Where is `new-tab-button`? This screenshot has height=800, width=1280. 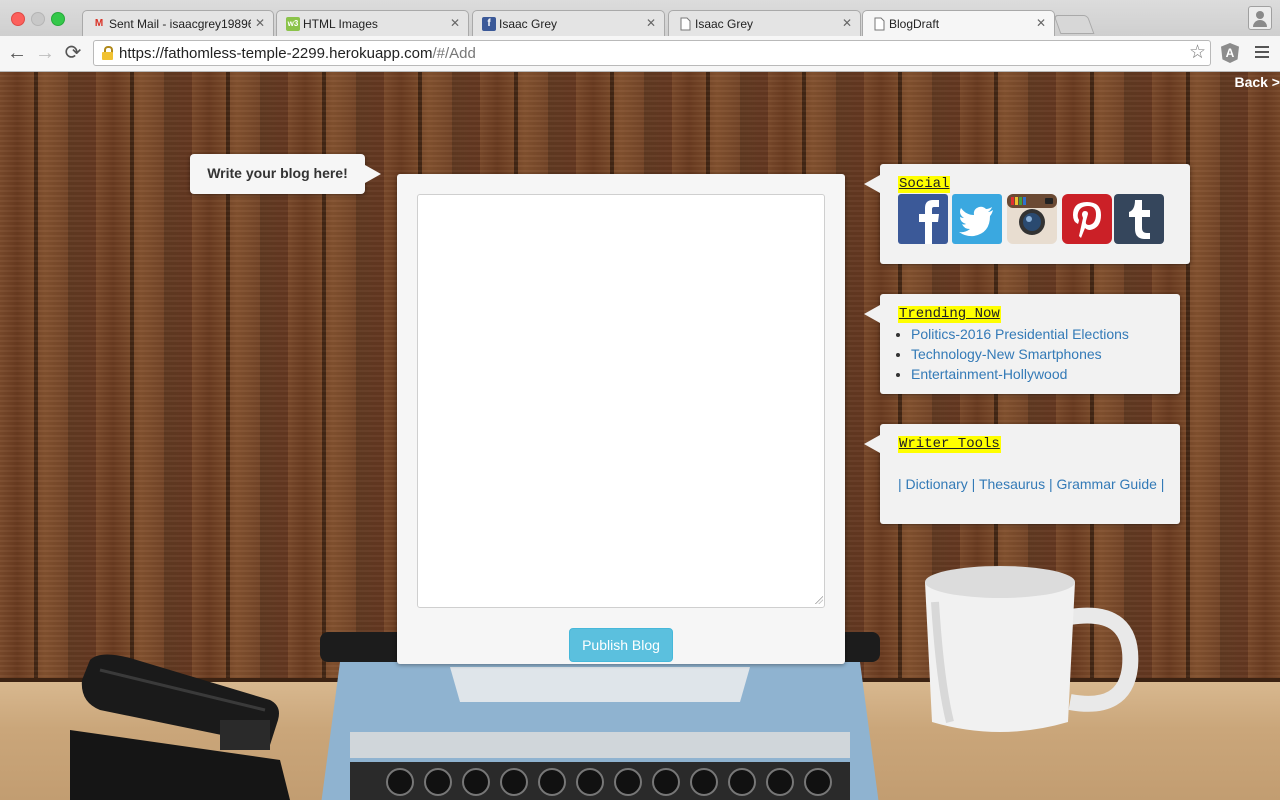
new-tab-button is located at coordinates (1074, 24).